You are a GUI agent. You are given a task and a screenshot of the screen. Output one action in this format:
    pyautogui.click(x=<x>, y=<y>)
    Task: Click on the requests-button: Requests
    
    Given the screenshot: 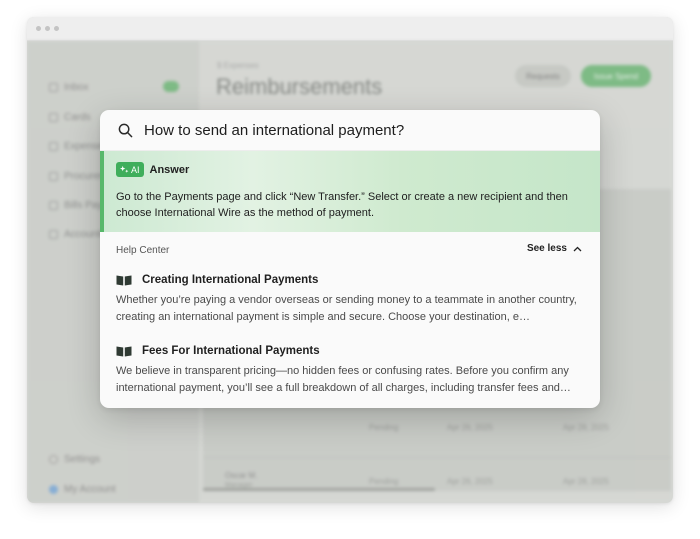 What is the action you would take?
    pyautogui.click(x=543, y=76)
    